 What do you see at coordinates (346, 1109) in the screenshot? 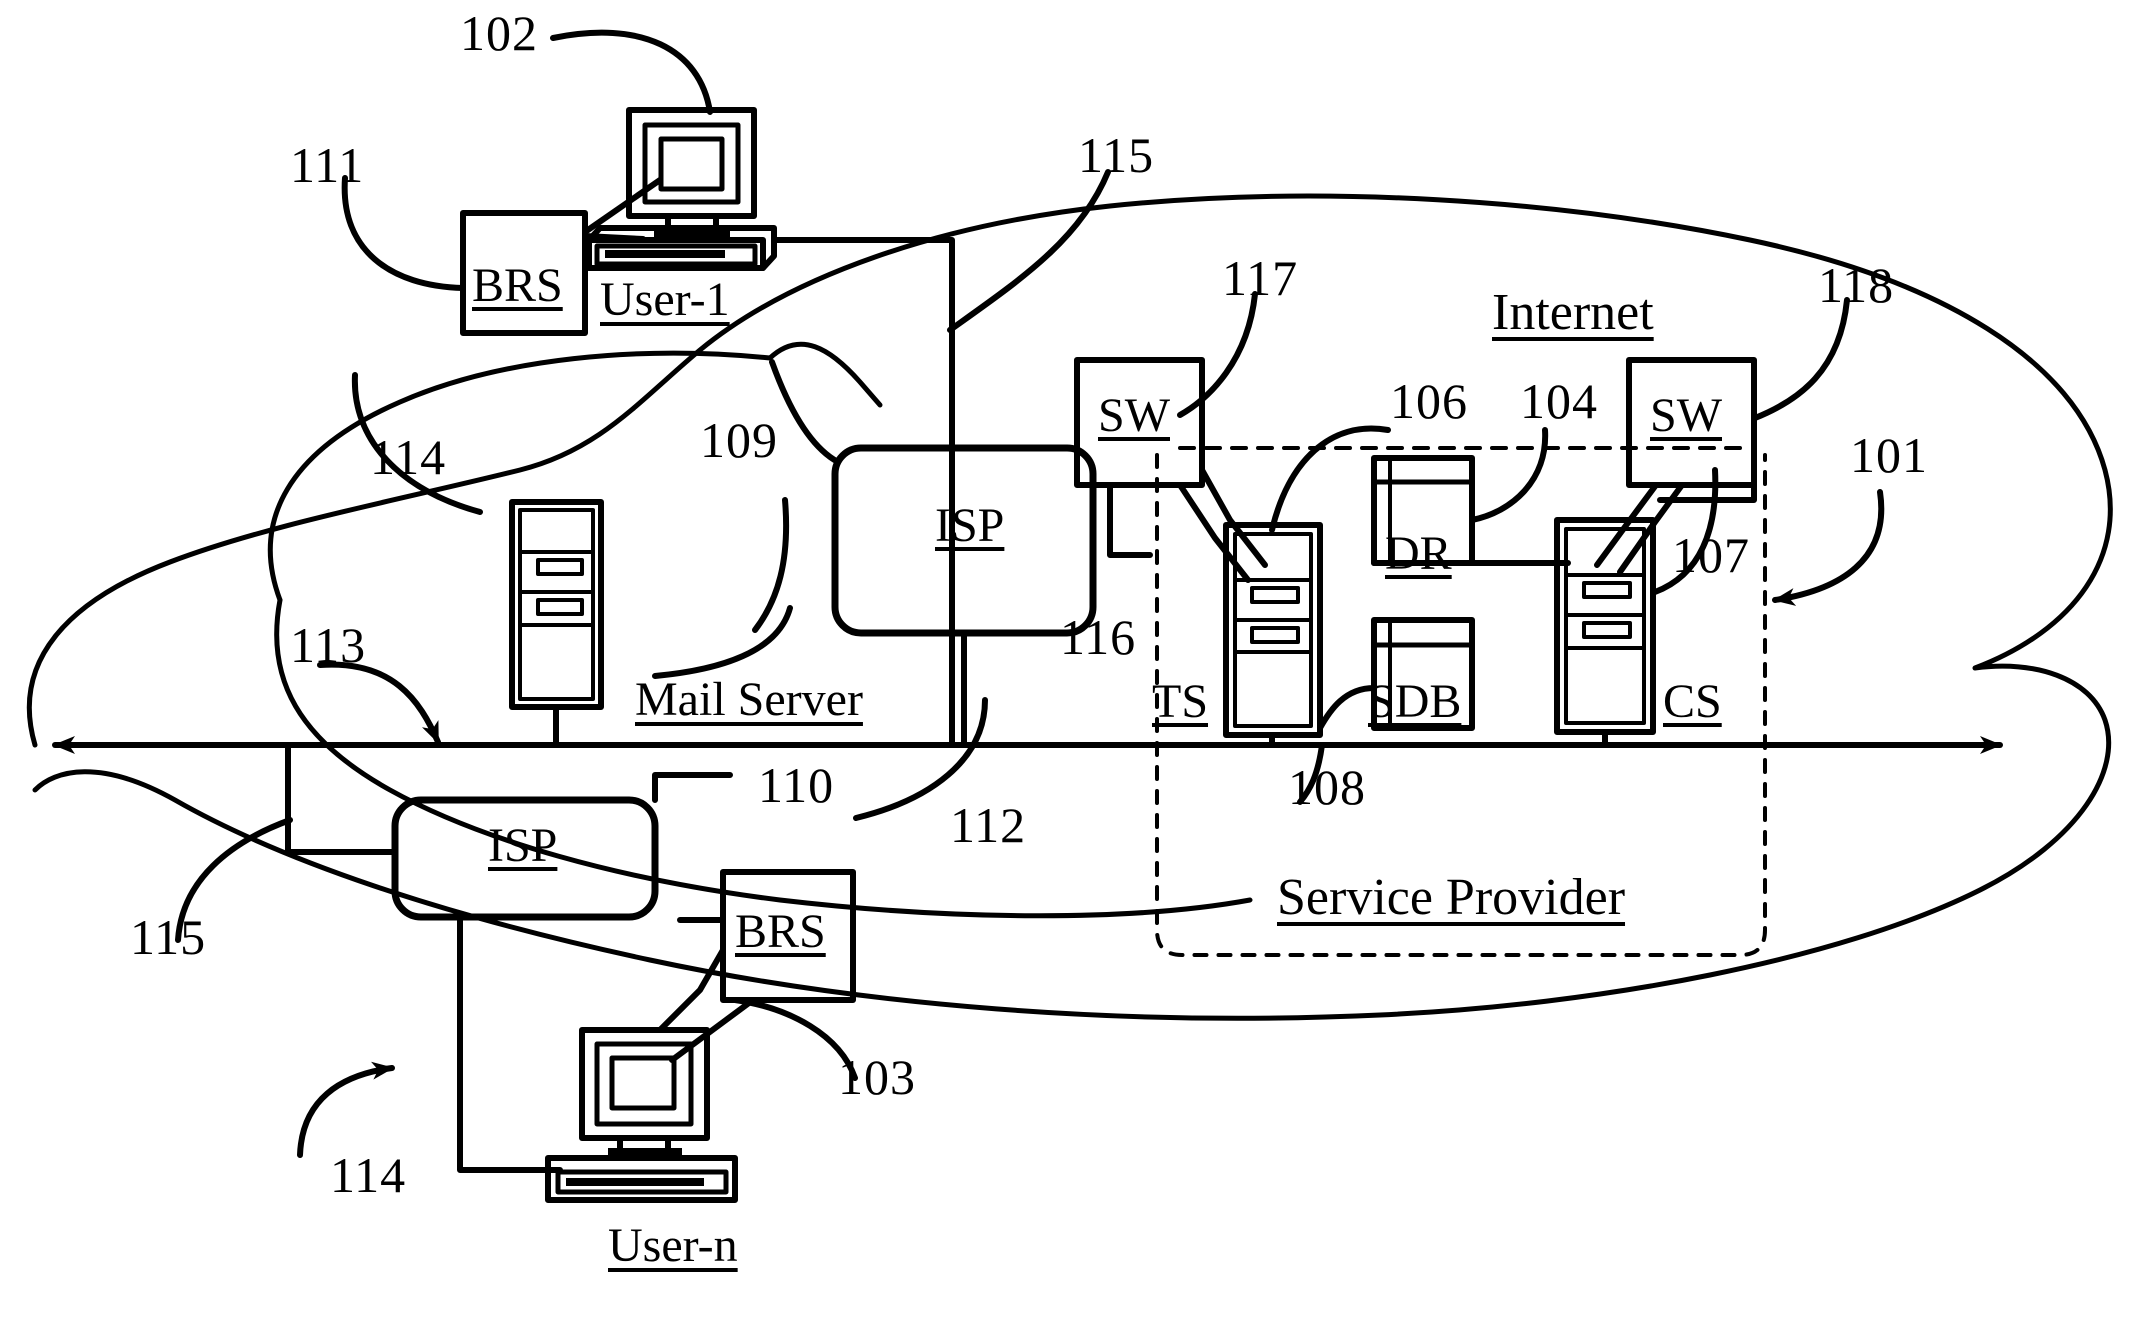
I see `leader-114-bottom` at bounding box center [346, 1109].